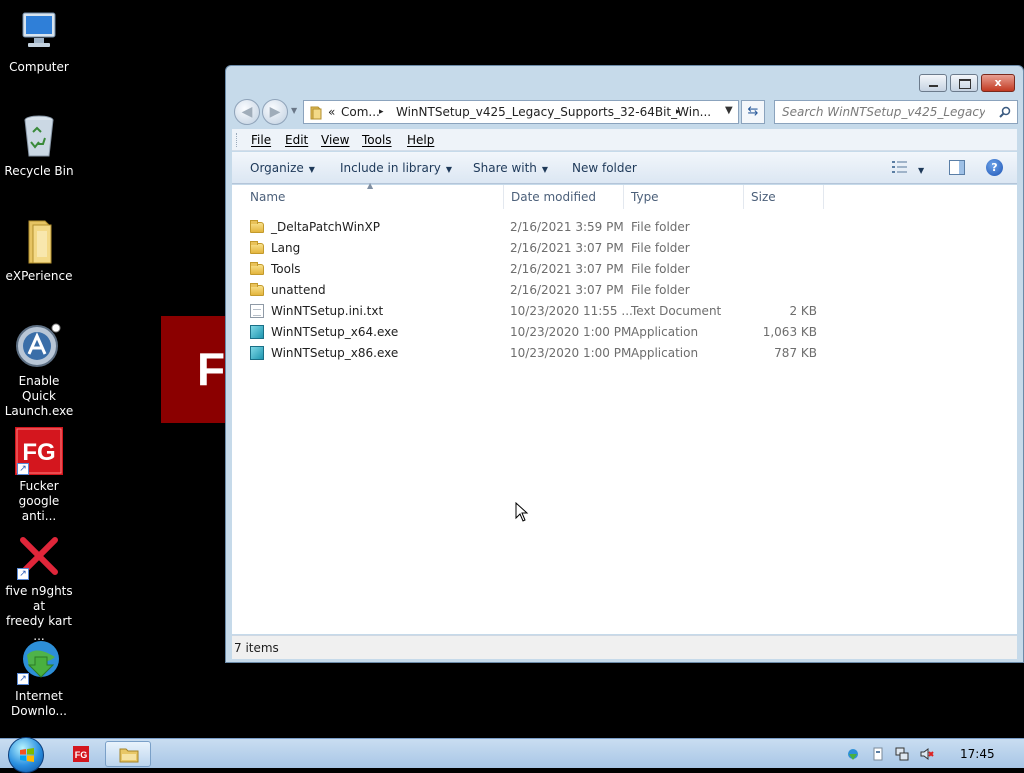 The width and height of the screenshot is (1024, 773). What do you see at coordinates (335, 353) in the screenshot?
I see `file-name: WinNTSetup_x86.exe` at bounding box center [335, 353].